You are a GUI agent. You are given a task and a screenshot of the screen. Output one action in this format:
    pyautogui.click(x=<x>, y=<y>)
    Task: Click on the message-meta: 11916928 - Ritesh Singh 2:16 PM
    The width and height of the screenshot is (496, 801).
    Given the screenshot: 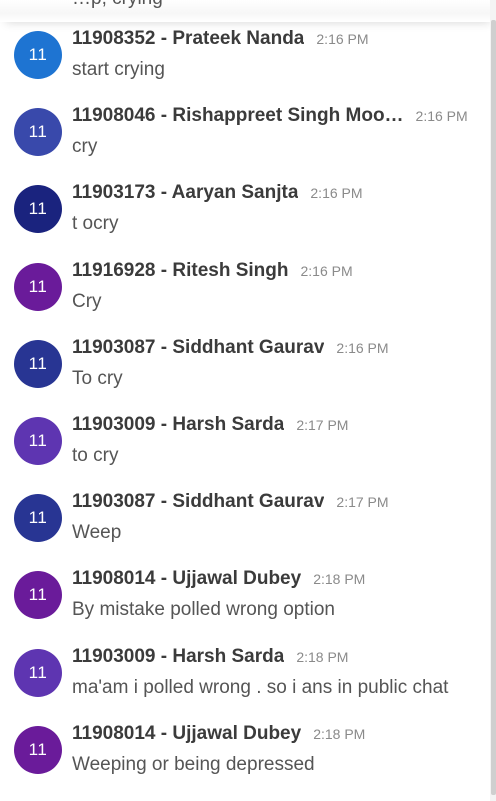 What is the action you would take?
    pyautogui.click(x=212, y=271)
    